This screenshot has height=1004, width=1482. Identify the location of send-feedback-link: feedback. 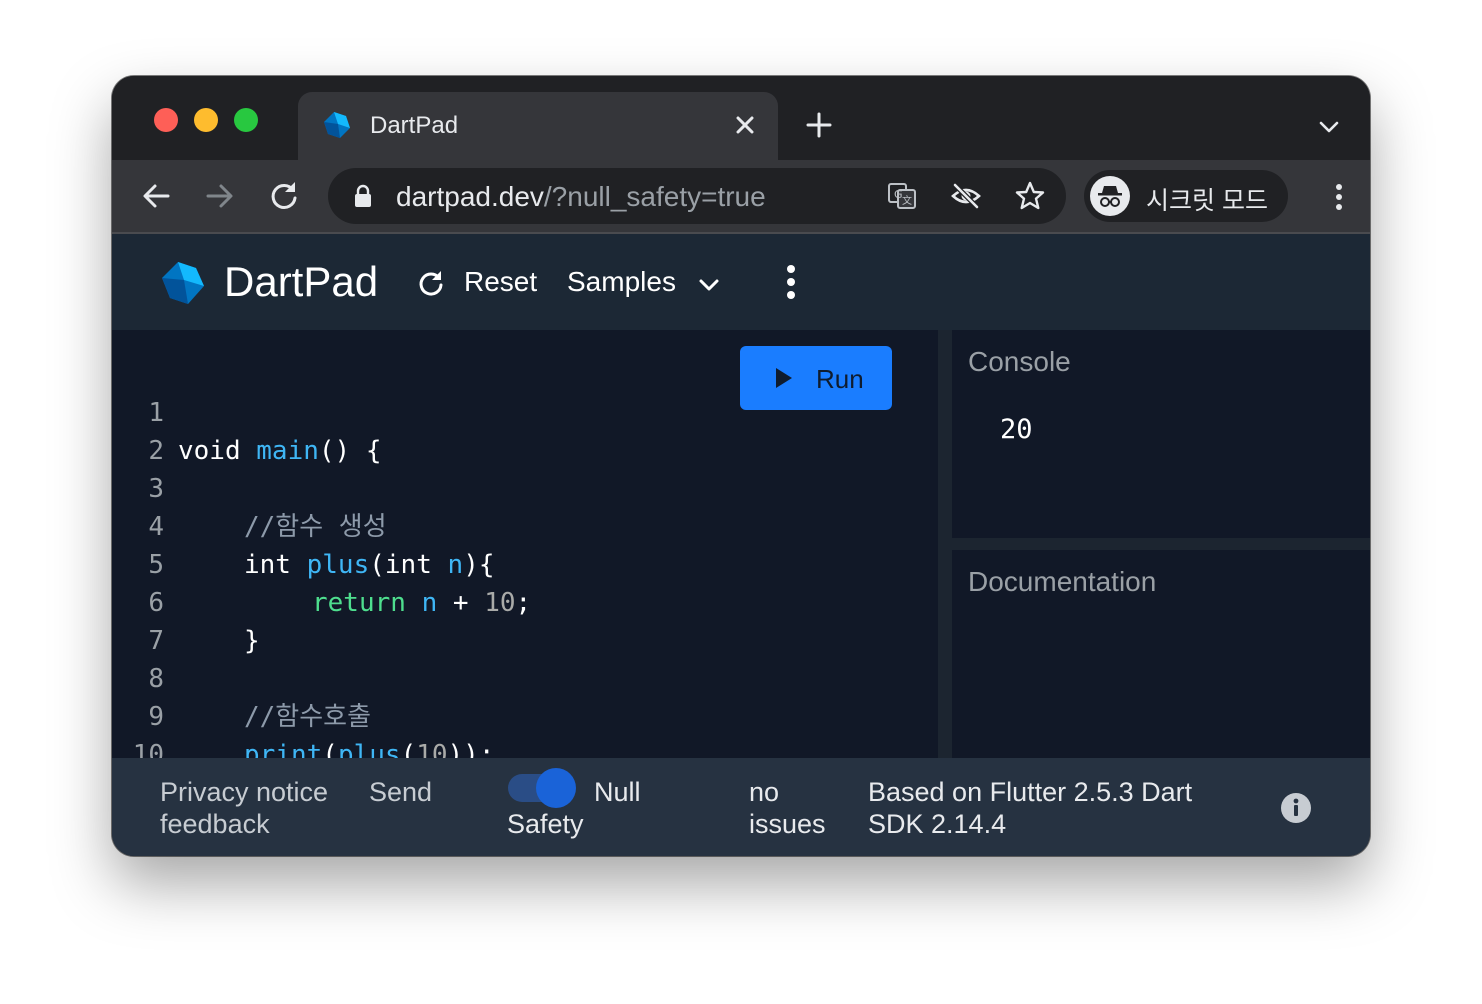
(215, 824).